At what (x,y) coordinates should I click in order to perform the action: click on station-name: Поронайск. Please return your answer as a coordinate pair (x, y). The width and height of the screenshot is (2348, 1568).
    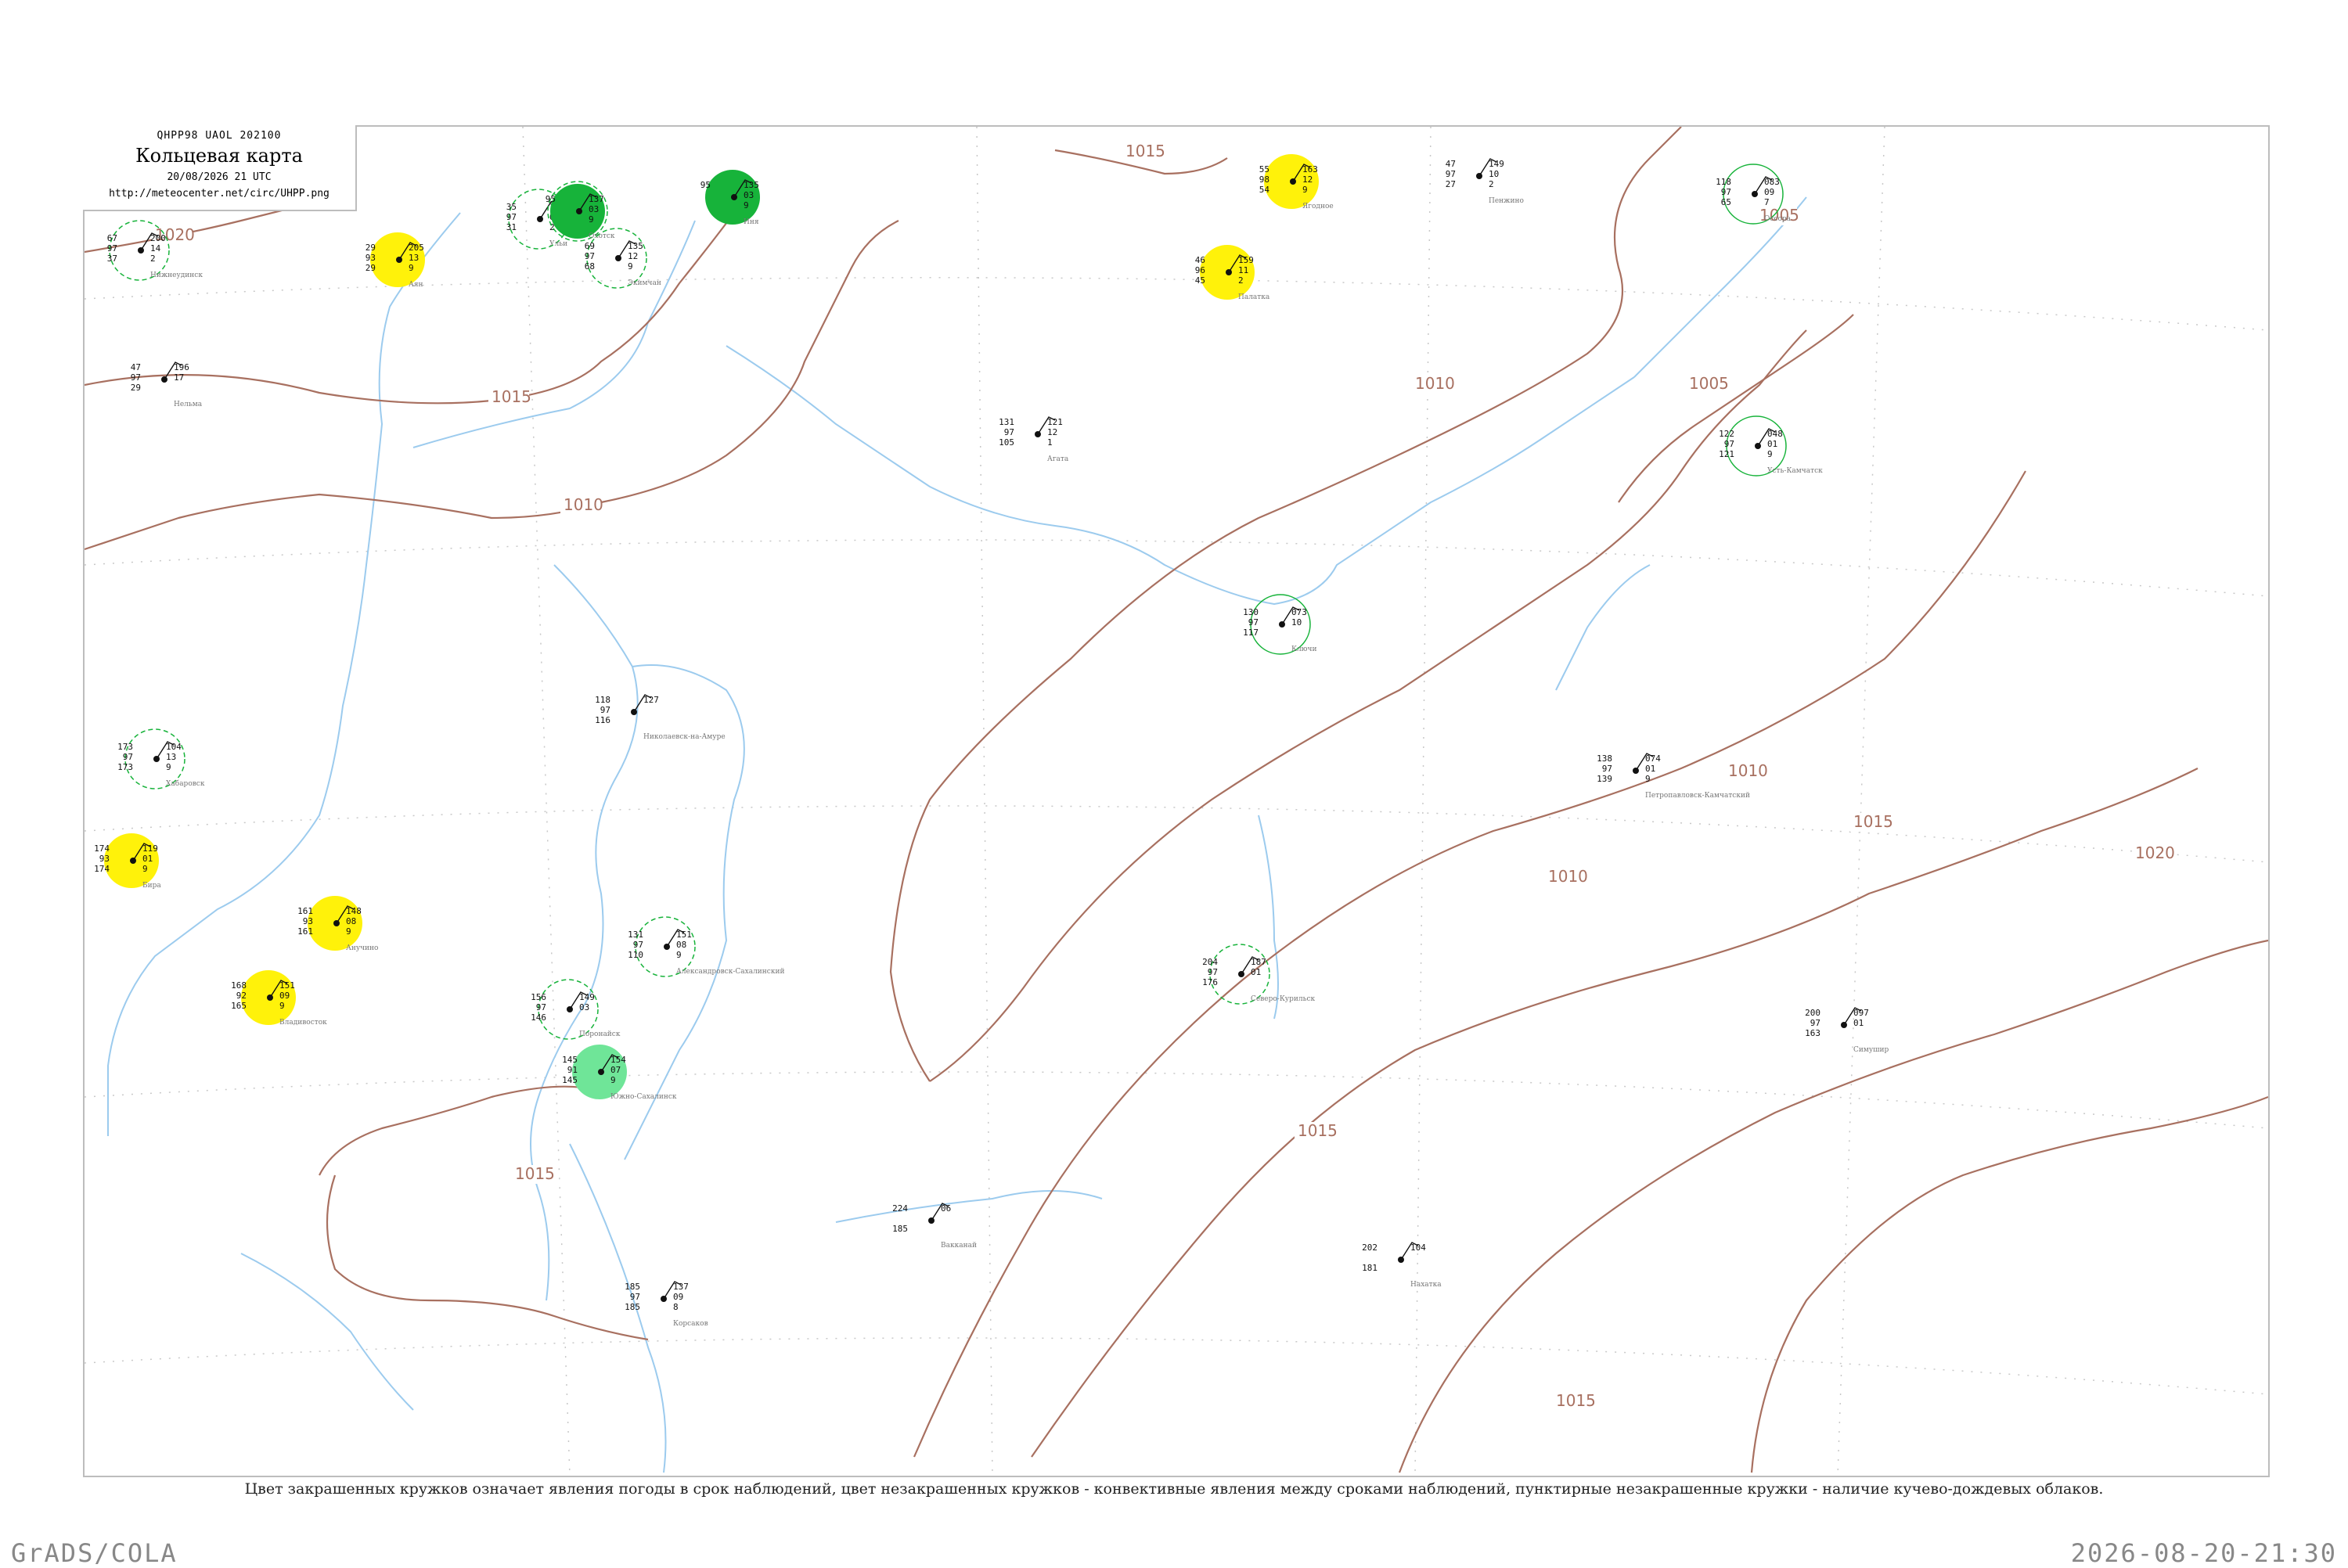
    Looking at the image, I should click on (600, 1034).